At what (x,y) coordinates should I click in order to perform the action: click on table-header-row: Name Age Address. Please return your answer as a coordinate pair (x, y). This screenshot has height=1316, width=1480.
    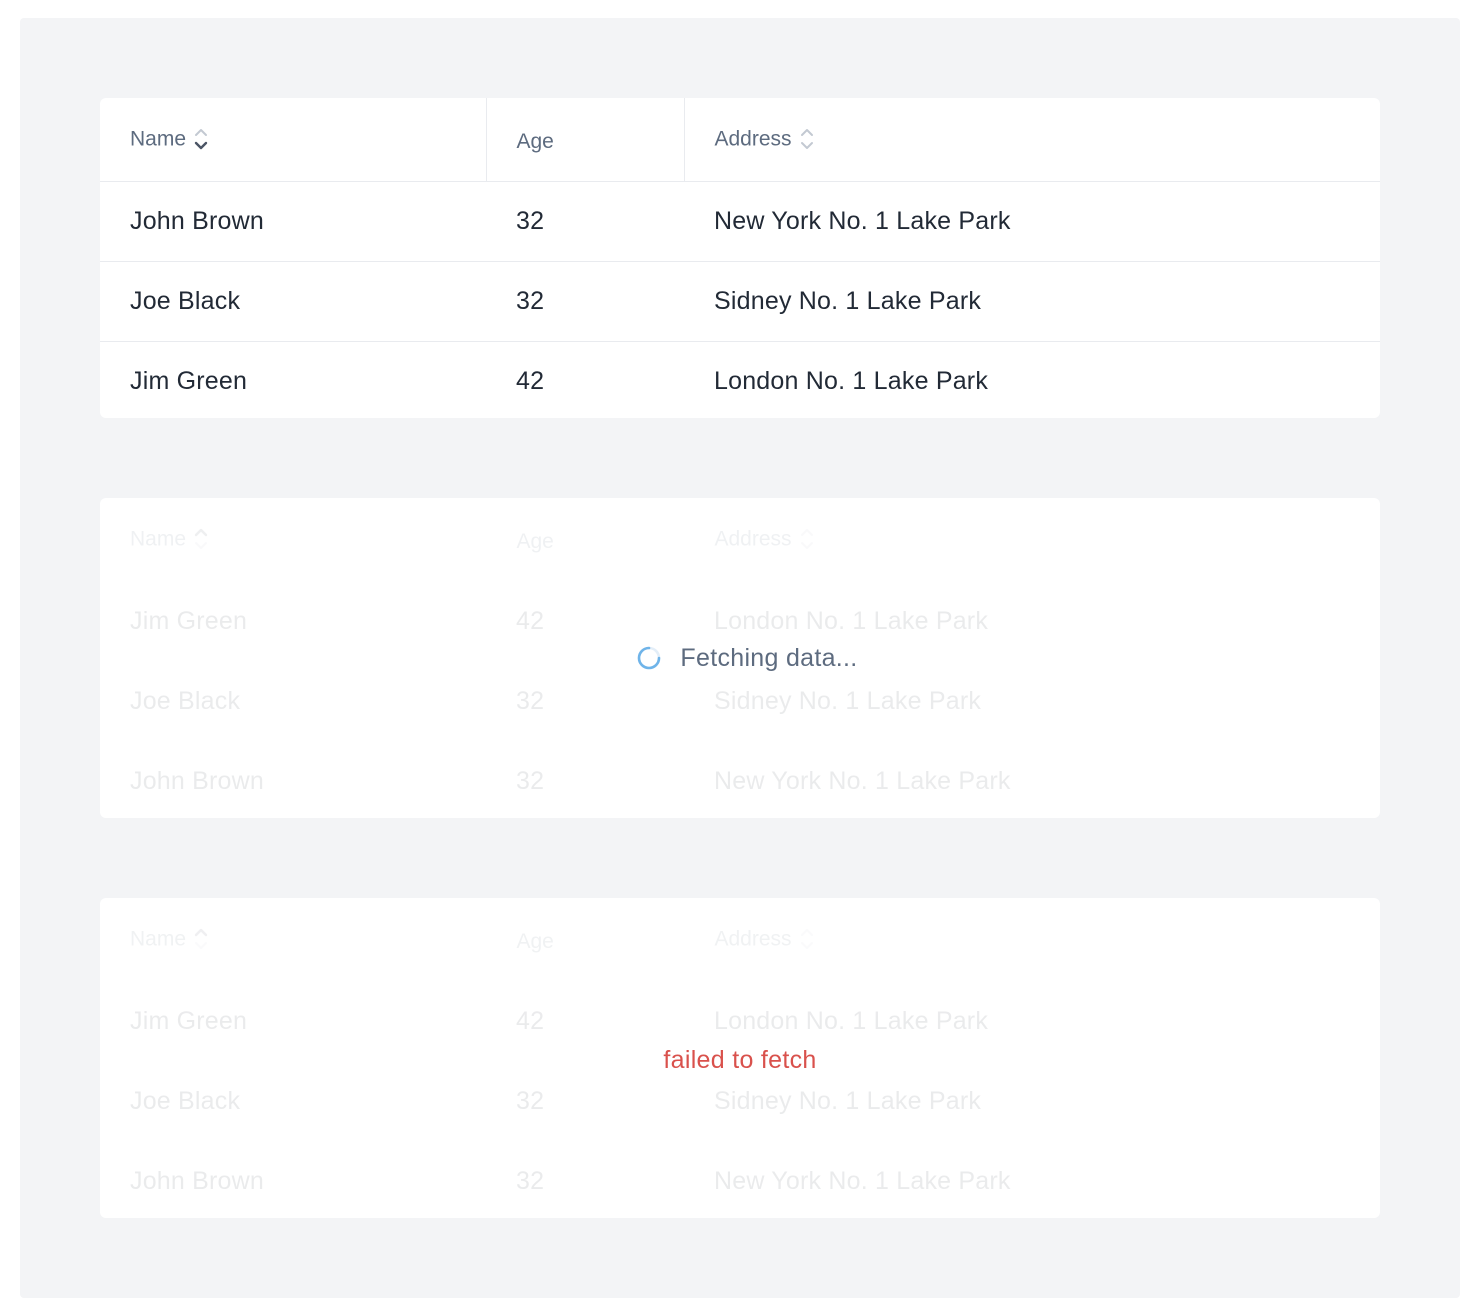
    Looking at the image, I should click on (740, 140).